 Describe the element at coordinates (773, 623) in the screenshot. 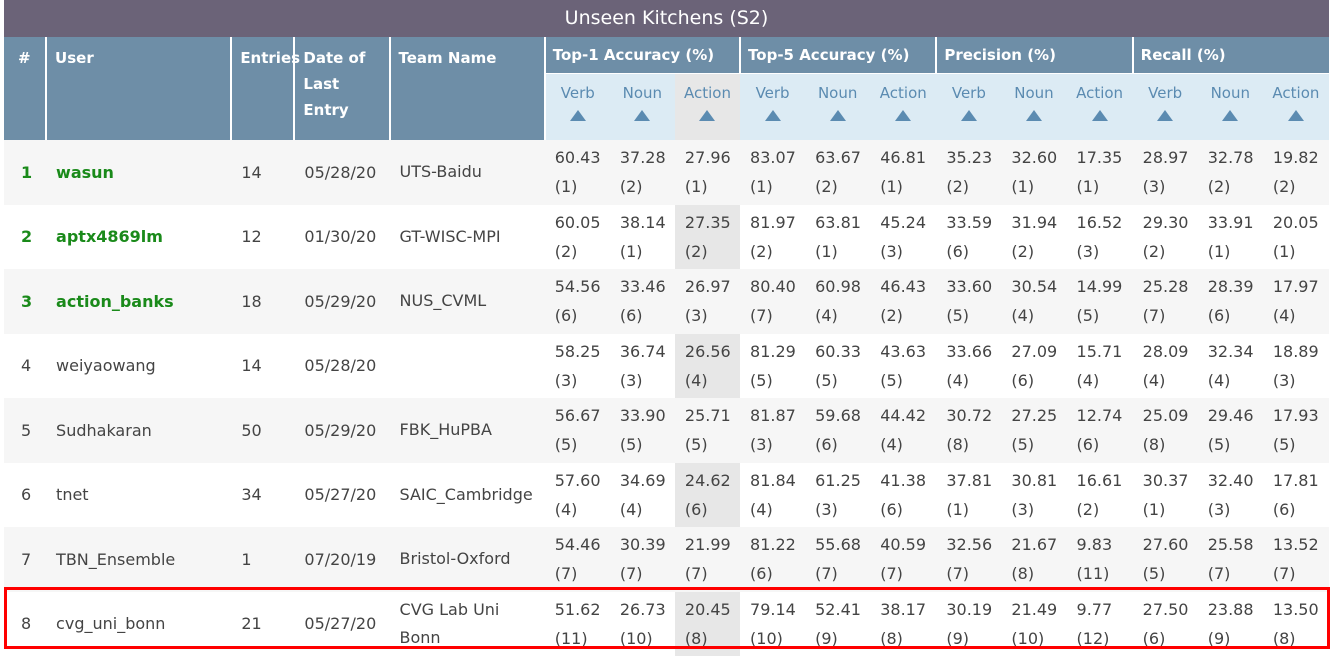

I see `metric-cell: 79.14 (10)` at that location.